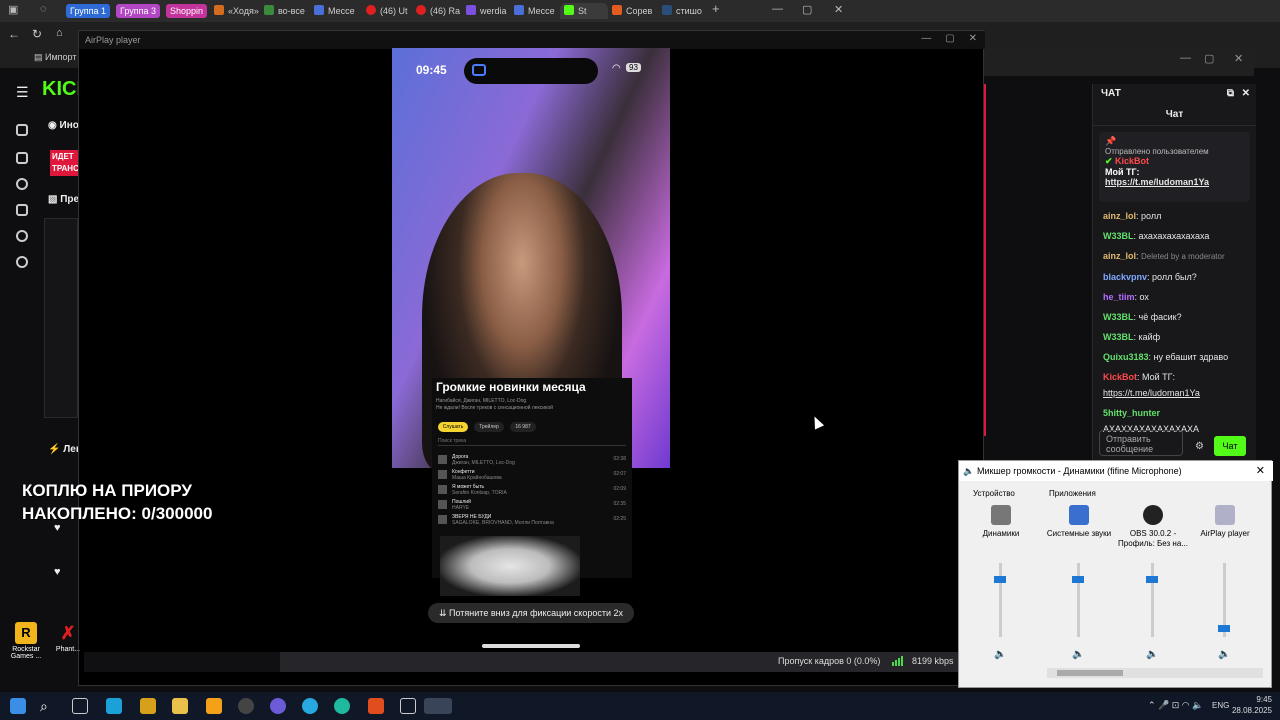 Image resolution: width=1280 pixels, height=720 pixels. What do you see at coordinates (1001, 534) in the screenshot?
I see `channel-name: Динамики` at bounding box center [1001, 534].